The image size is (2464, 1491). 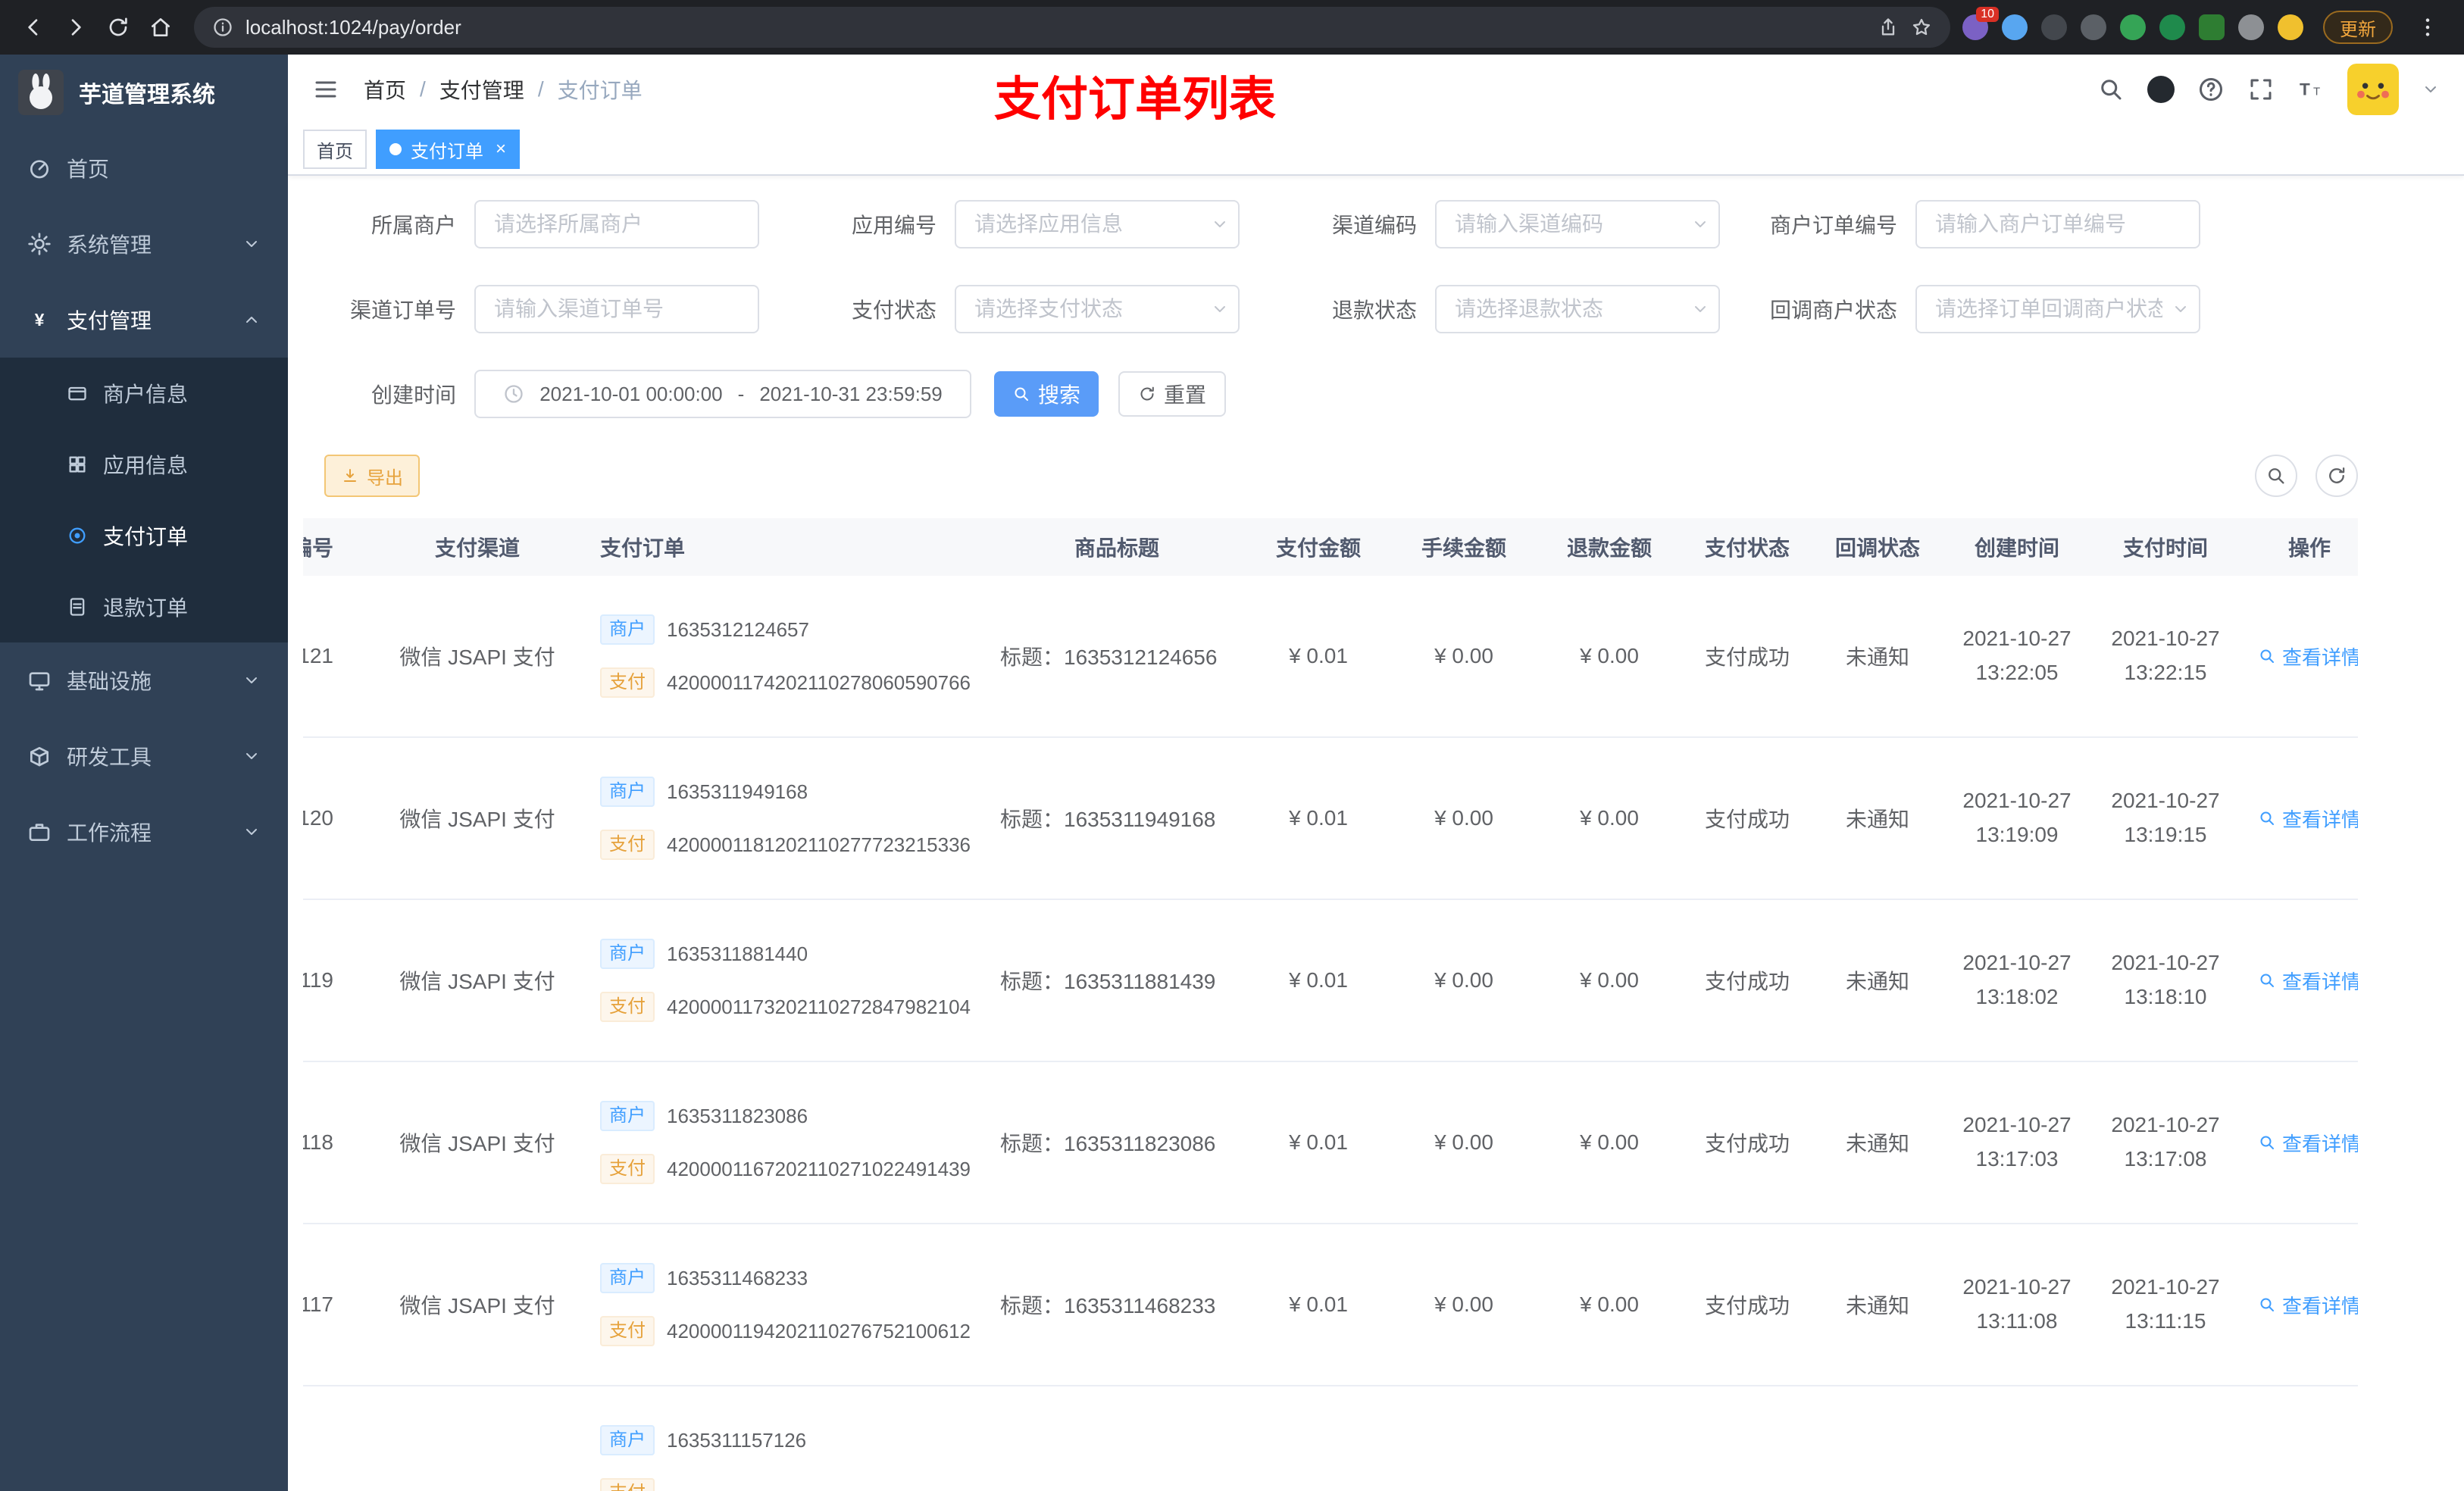 I want to click on sidebar-item-merchant-info: 商户信息, so click(x=144, y=393).